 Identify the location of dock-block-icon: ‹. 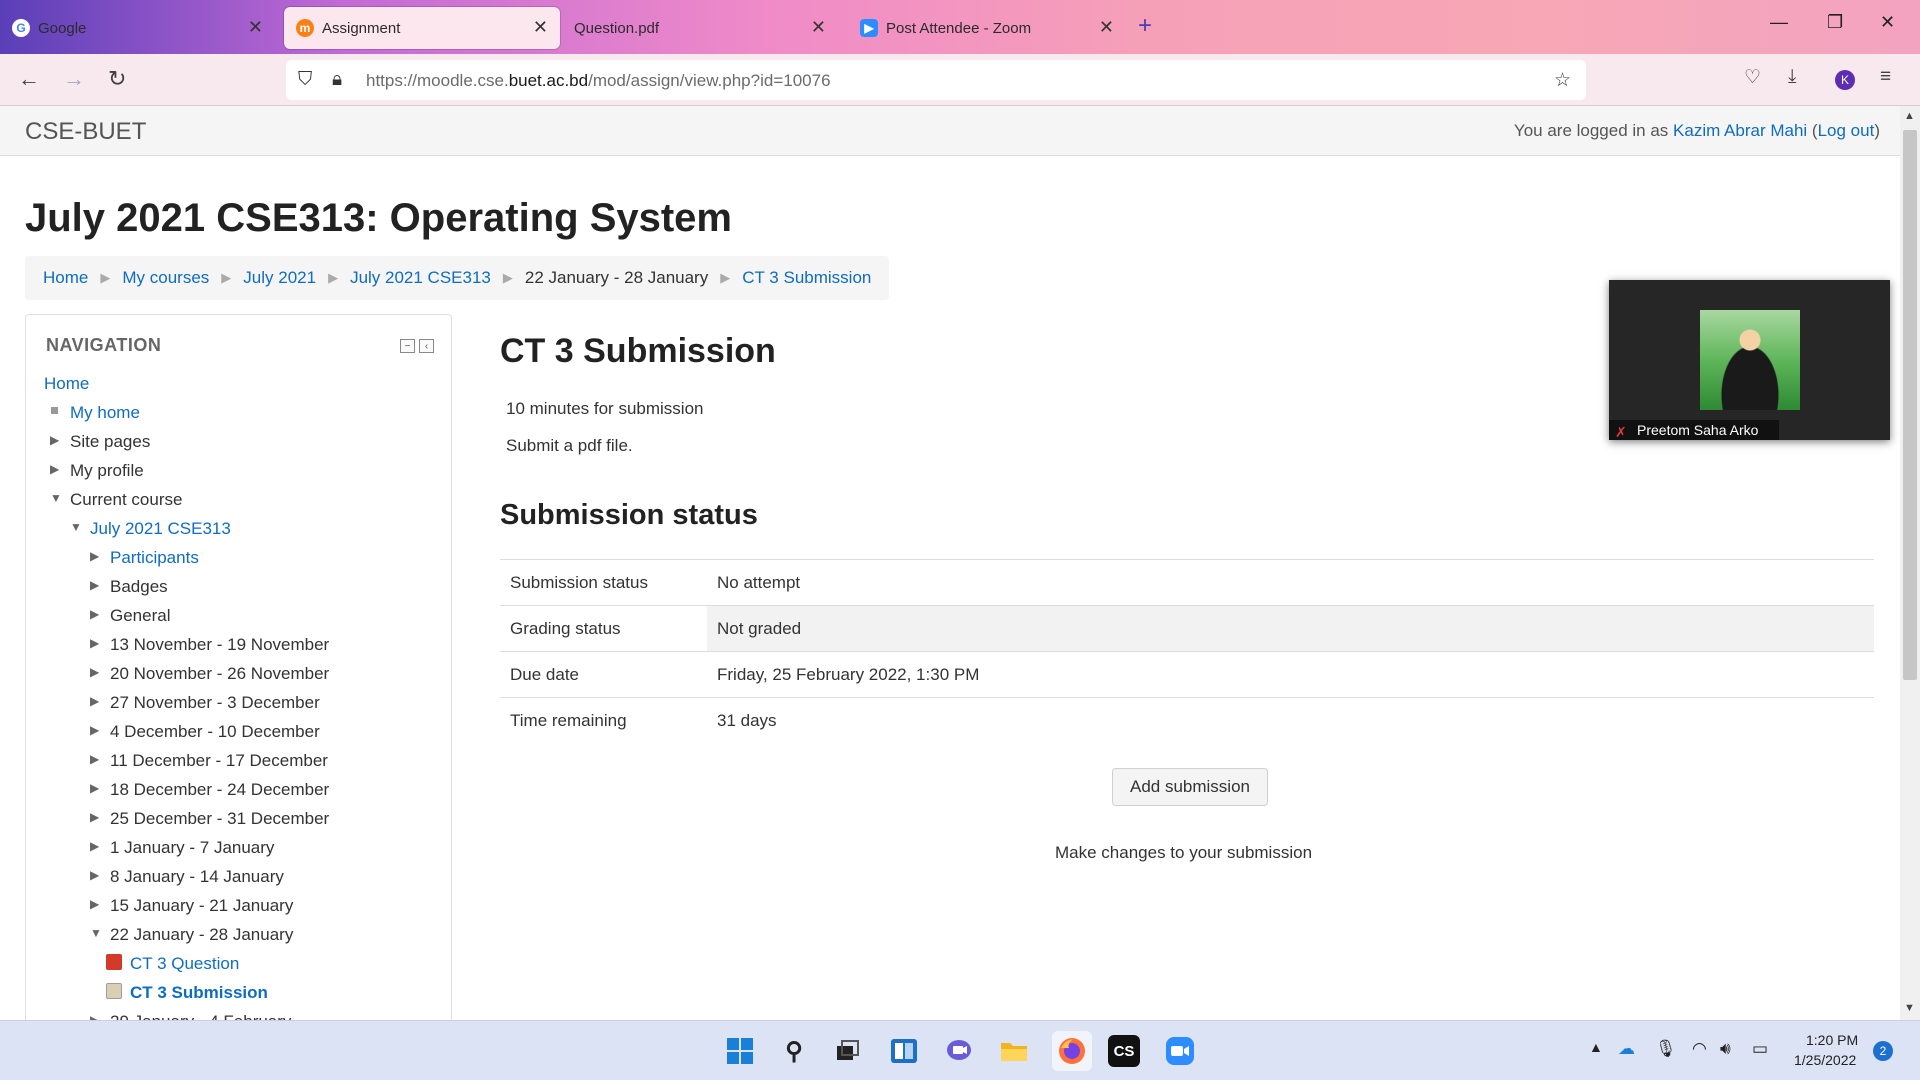
(426, 346).